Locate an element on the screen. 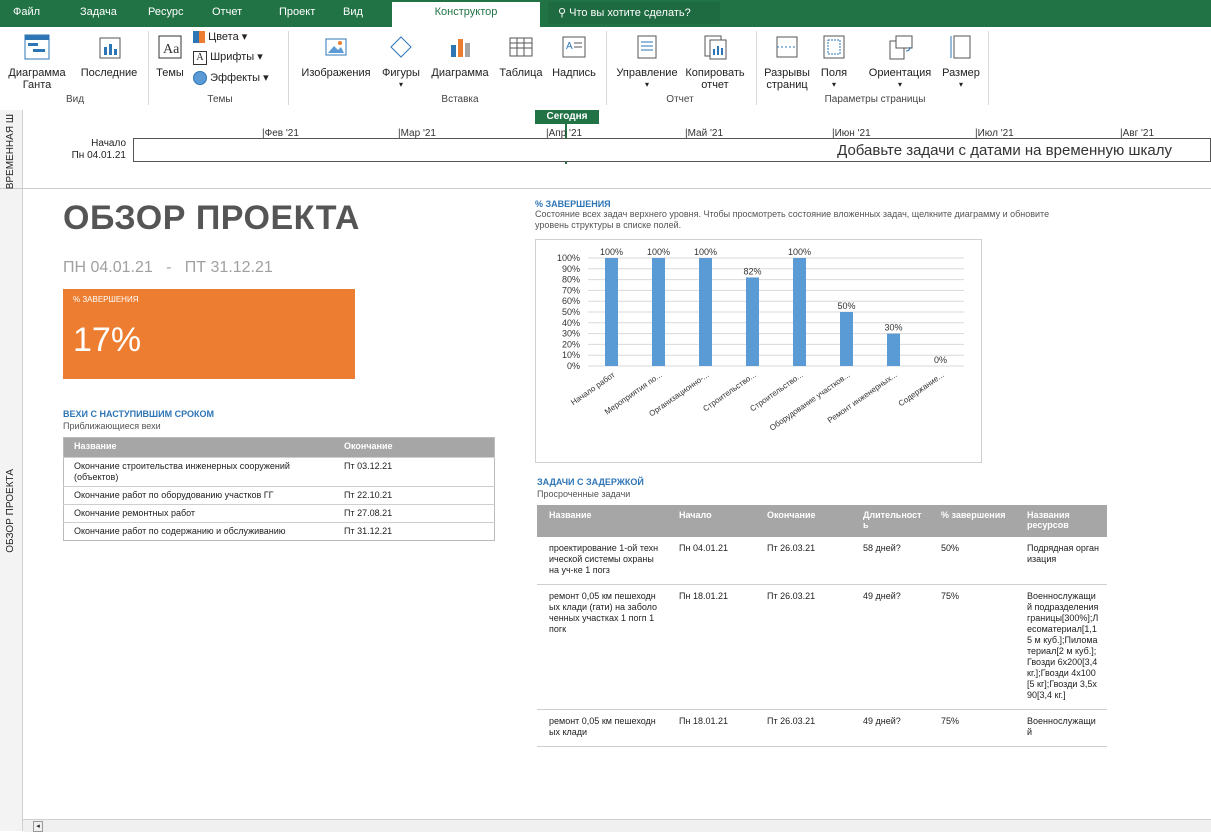 This screenshot has width=1211, height=832. late-col-finish: Окончание is located at coordinates (807, 521).